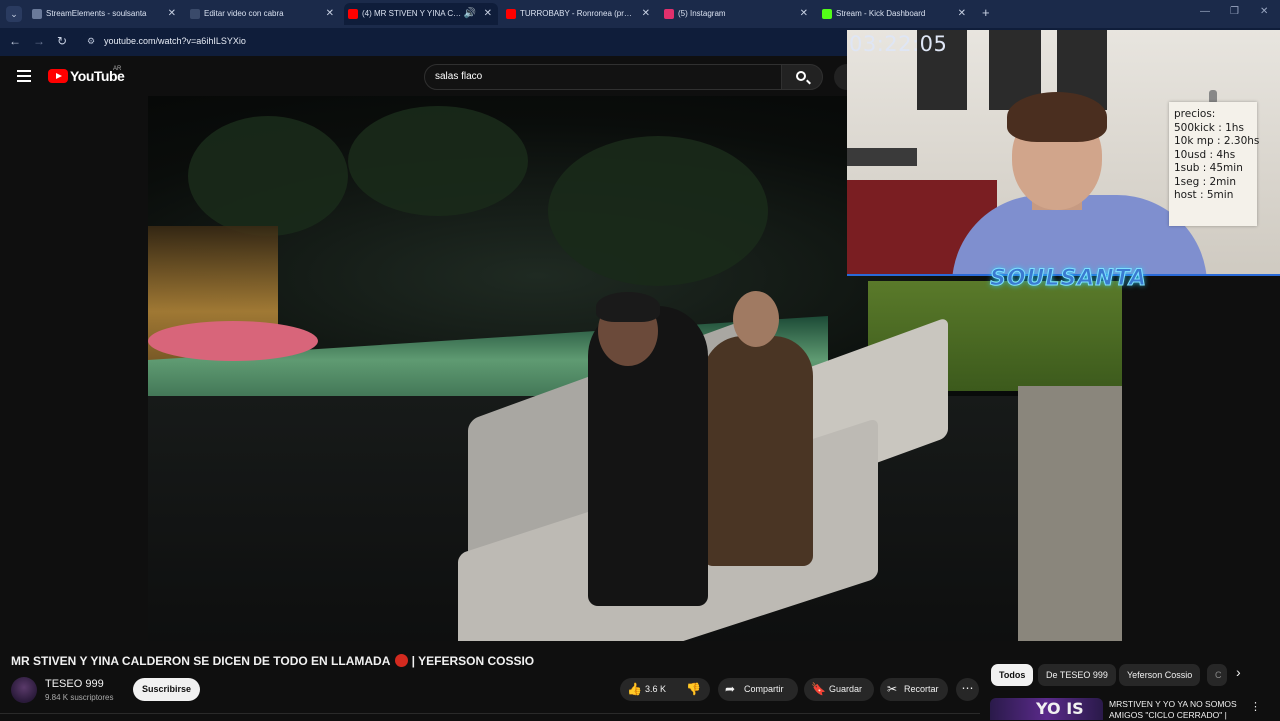 Image resolution: width=1280 pixels, height=721 pixels. Describe the element at coordinates (1255, 706) in the screenshot. I see `kebab-menu-icon: ⋮` at that location.